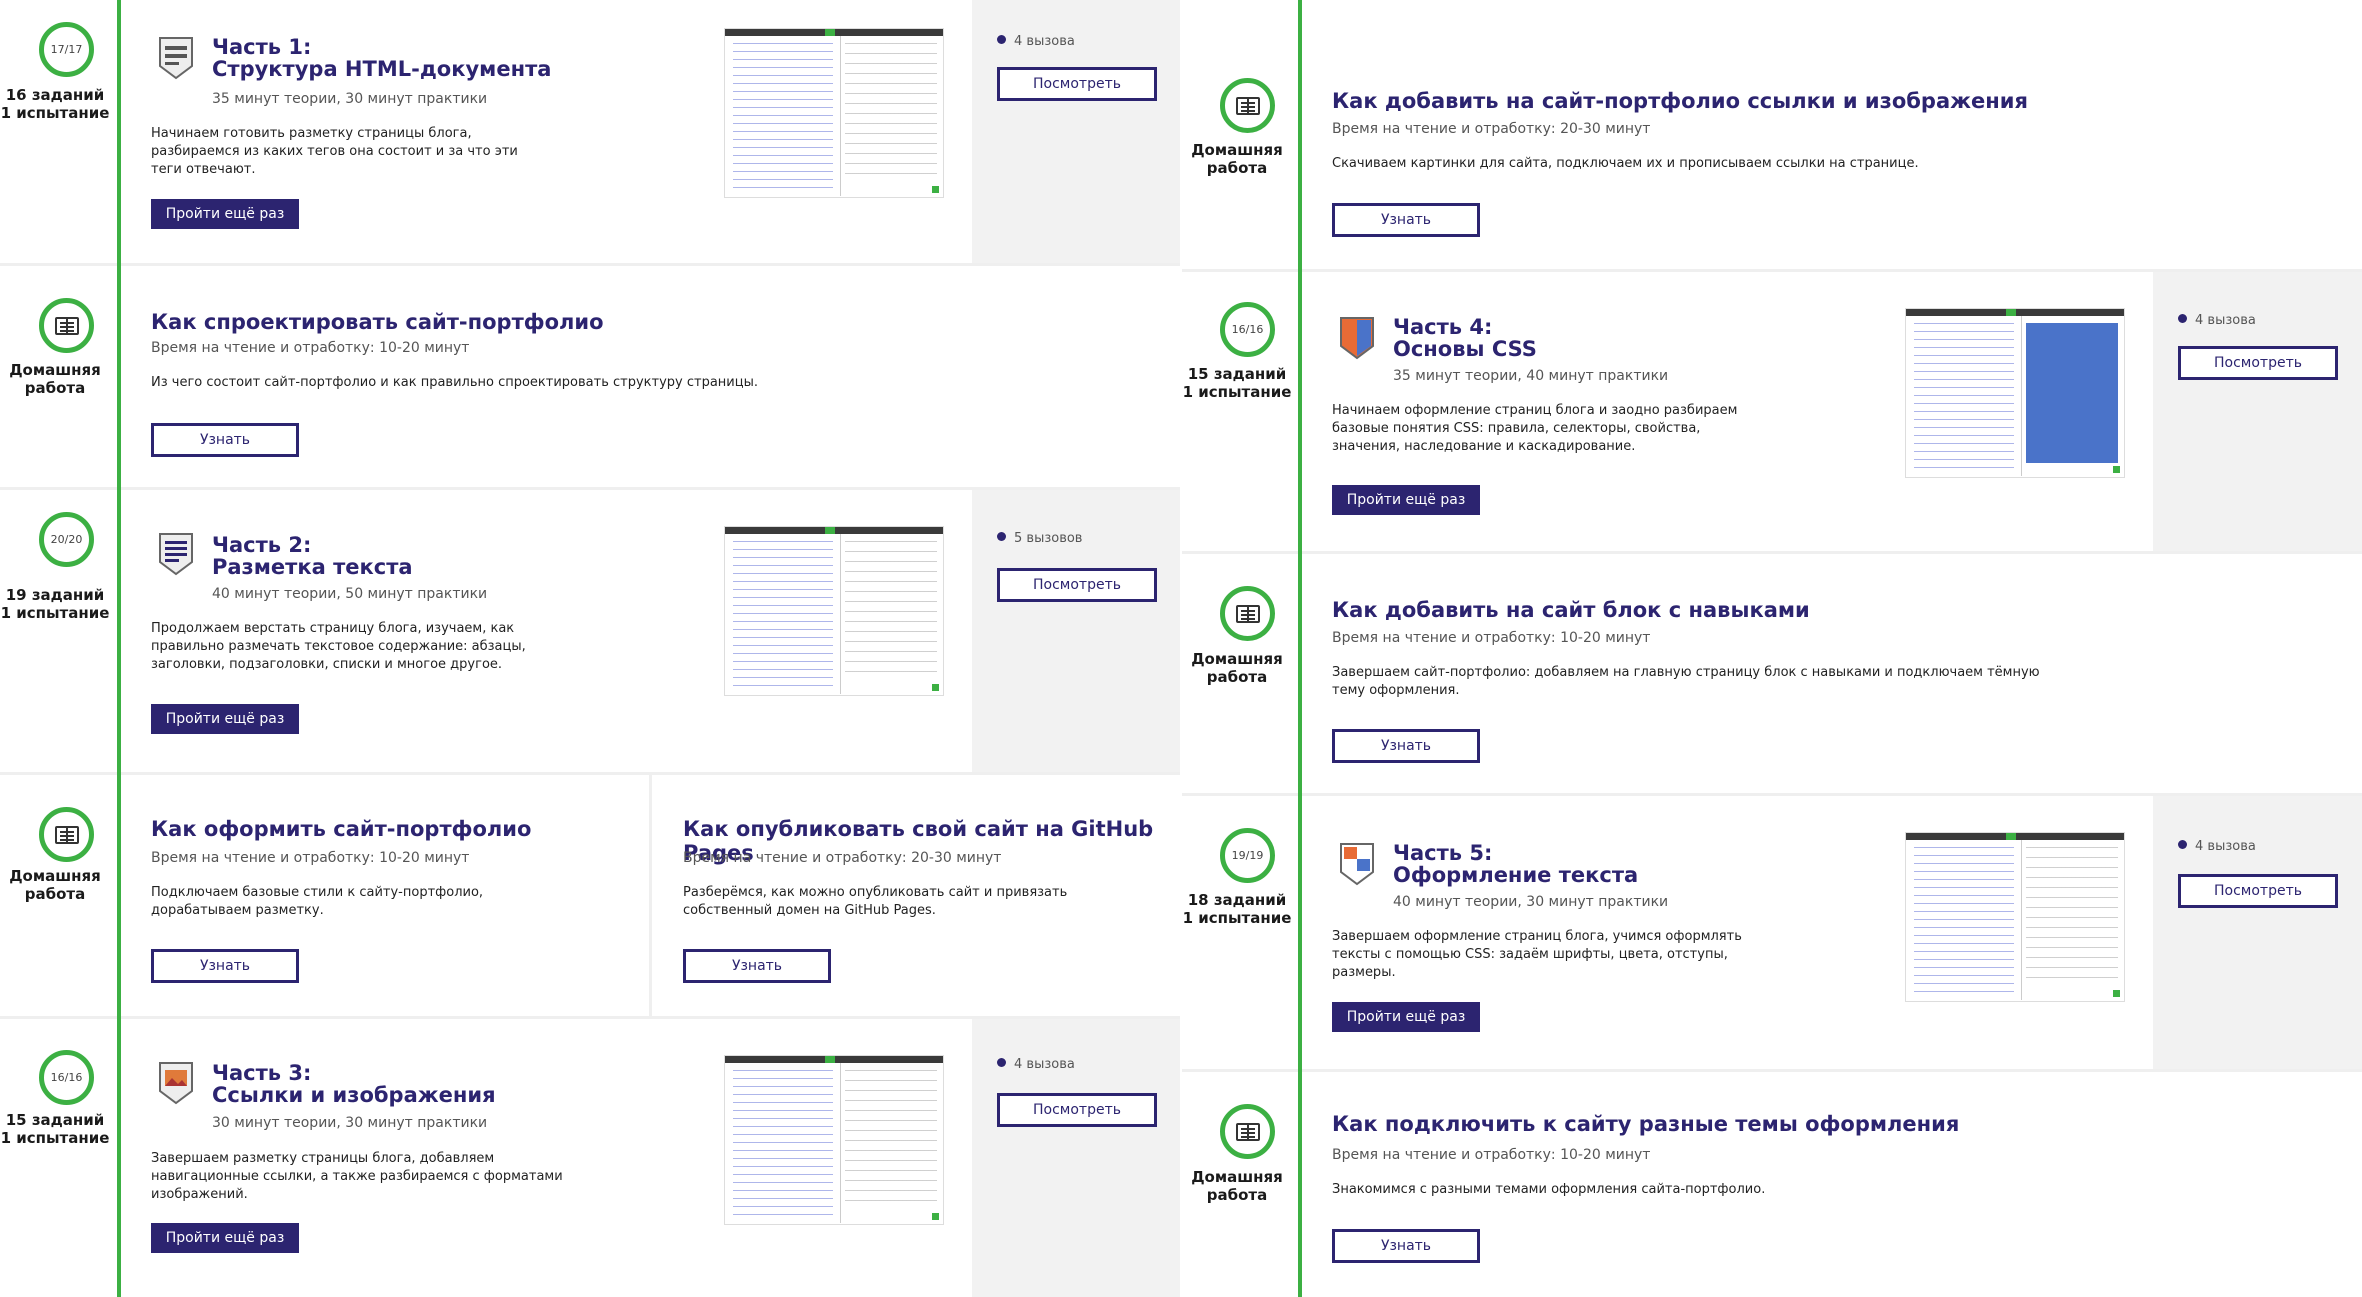 The image size is (2362, 1297). What do you see at coordinates (350, 99) in the screenshot?
I see `part-meta: 35 минут теории, 30 минут практики` at bounding box center [350, 99].